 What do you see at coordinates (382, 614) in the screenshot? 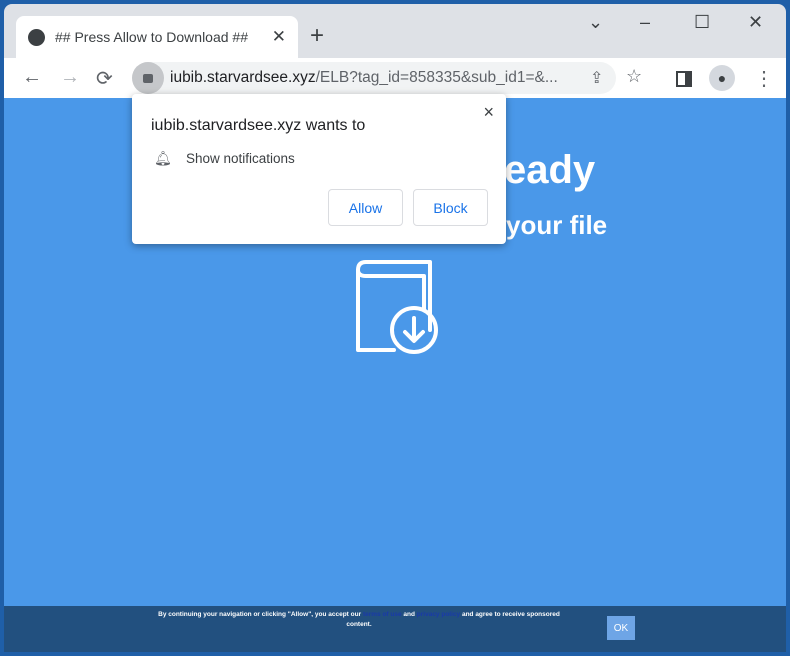
I see `terms-link: terms of use` at bounding box center [382, 614].